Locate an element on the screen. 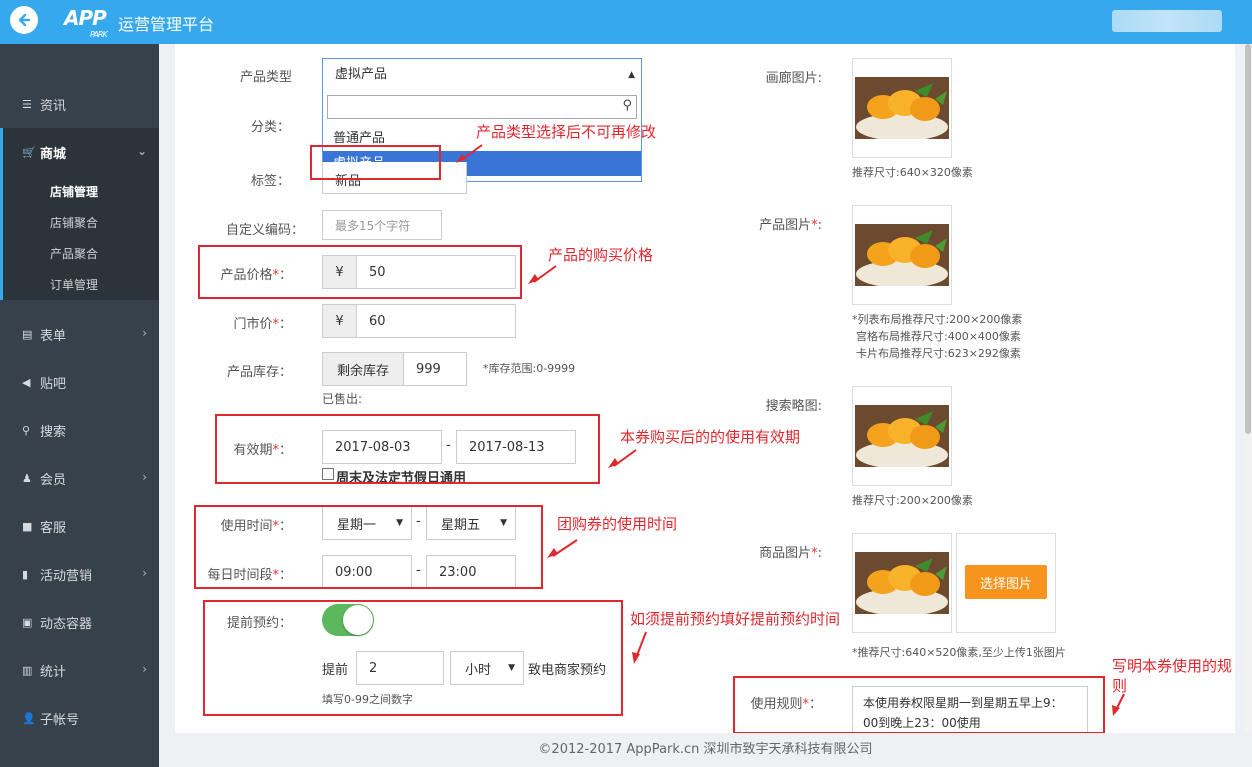  cart-icon: 🛒 is located at coordinates (29, 152).